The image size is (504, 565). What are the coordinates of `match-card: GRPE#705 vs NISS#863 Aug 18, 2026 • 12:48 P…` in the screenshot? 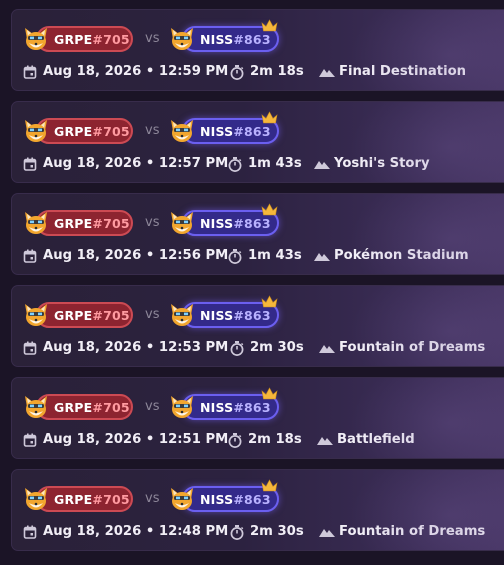 It's located at (257, 510).